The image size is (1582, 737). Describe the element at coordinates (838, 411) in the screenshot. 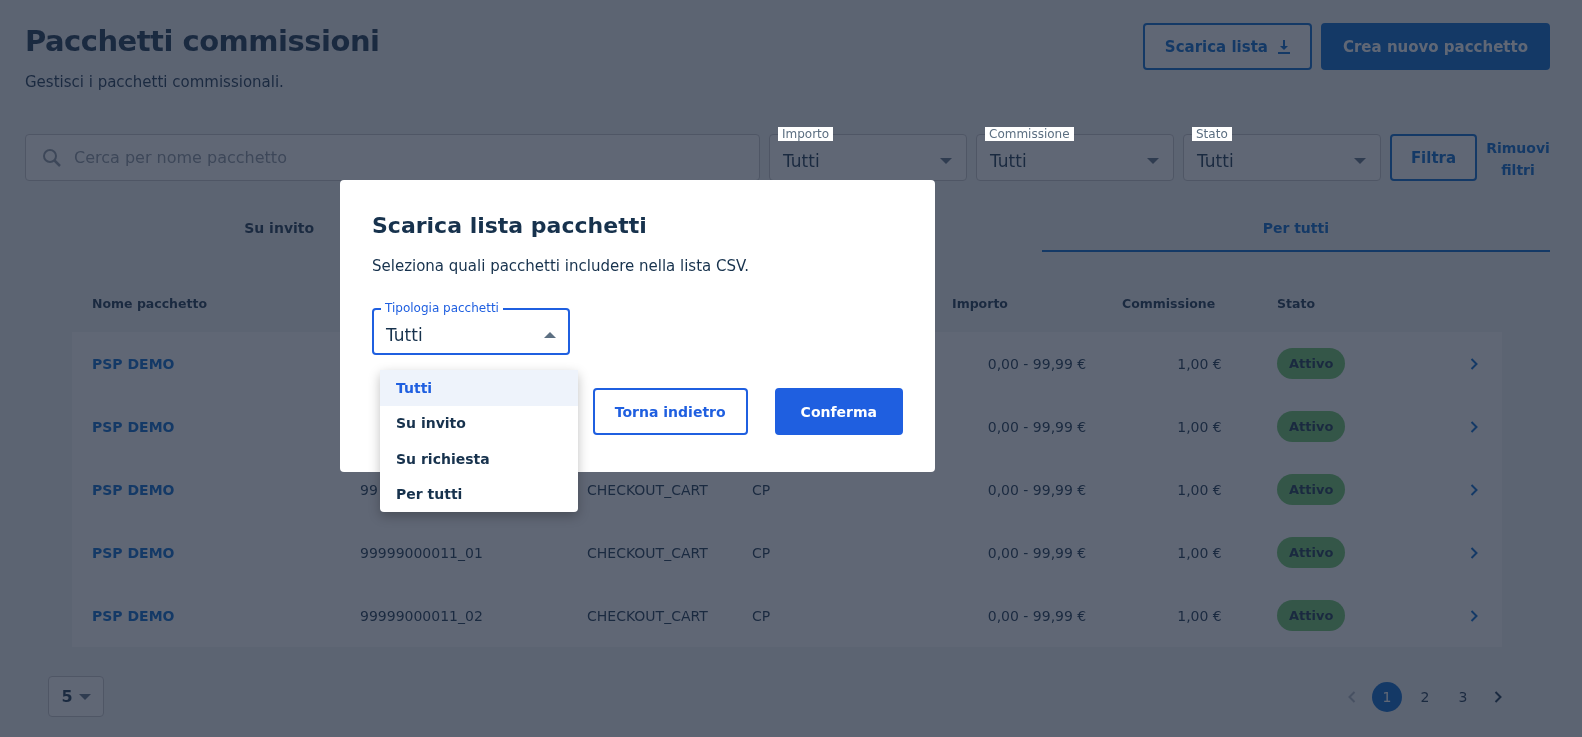

I see `confirm-button: Conferma` at that location.